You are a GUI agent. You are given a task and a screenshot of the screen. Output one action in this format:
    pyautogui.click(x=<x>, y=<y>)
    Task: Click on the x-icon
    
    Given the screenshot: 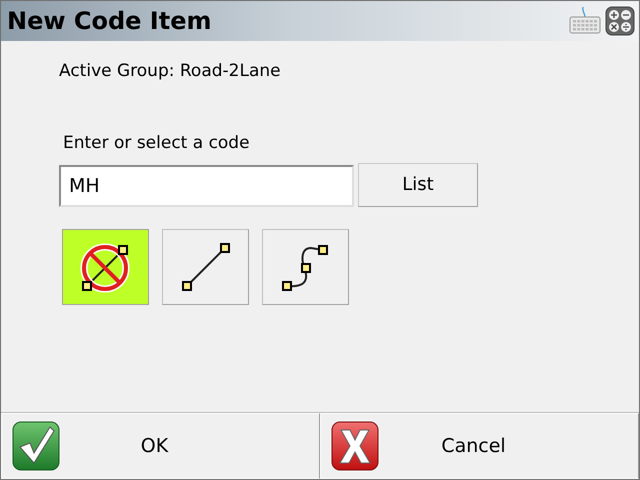 What is the action you would take?
    pyautogui.click(x=355, y=446)
    